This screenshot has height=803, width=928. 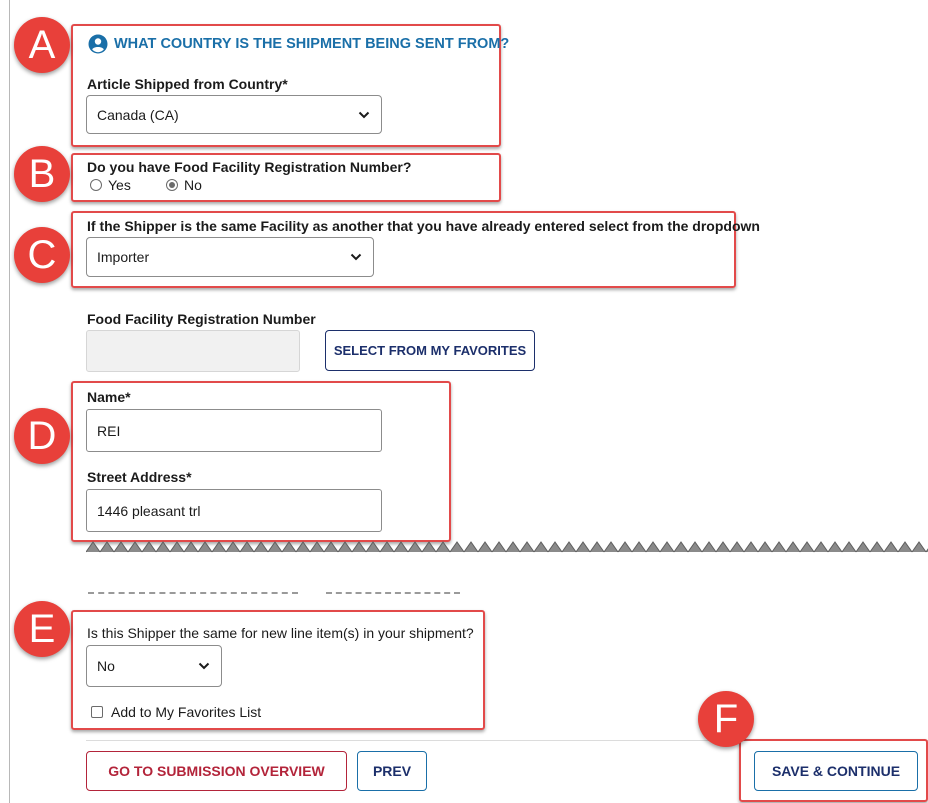 What do you see at coordinates (836, 771) in the screenshot?
I see `save-and-continue-button: SAVE & CONTINUE` at bounding box center [836, 771].